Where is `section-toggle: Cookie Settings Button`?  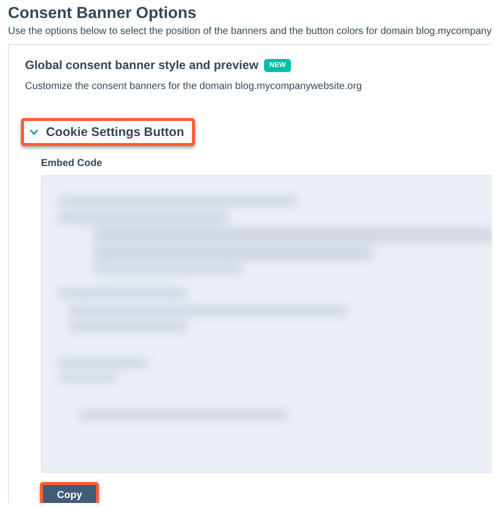
section-toggle: Cookie Settings Button is located at coordinates (108, 132).